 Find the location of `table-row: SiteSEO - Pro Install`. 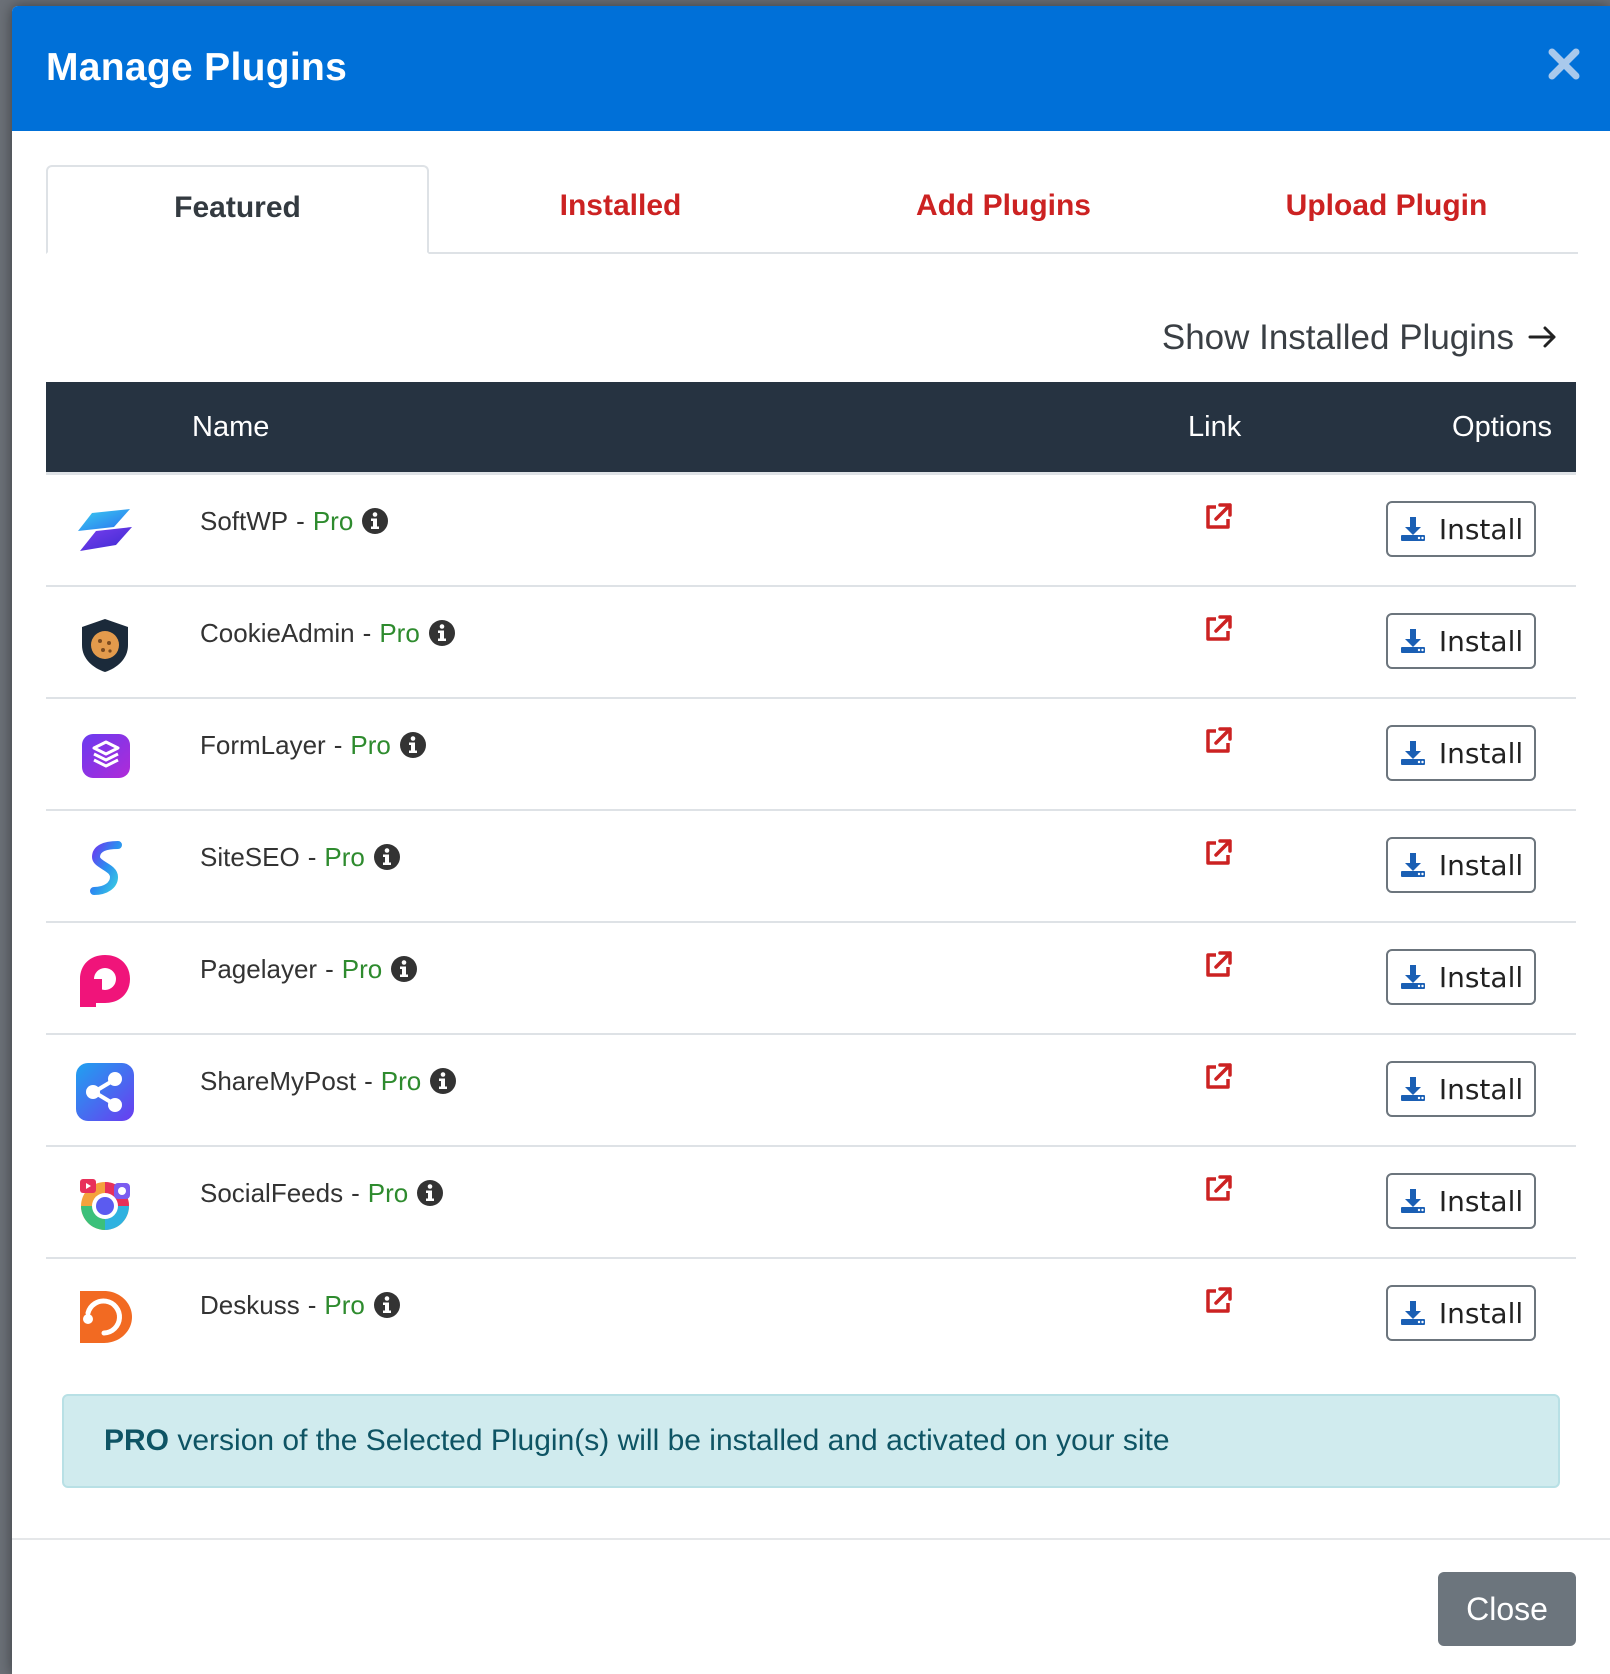

table-row: SiteSEO - Pro Install is located at coordinates (811, 867).